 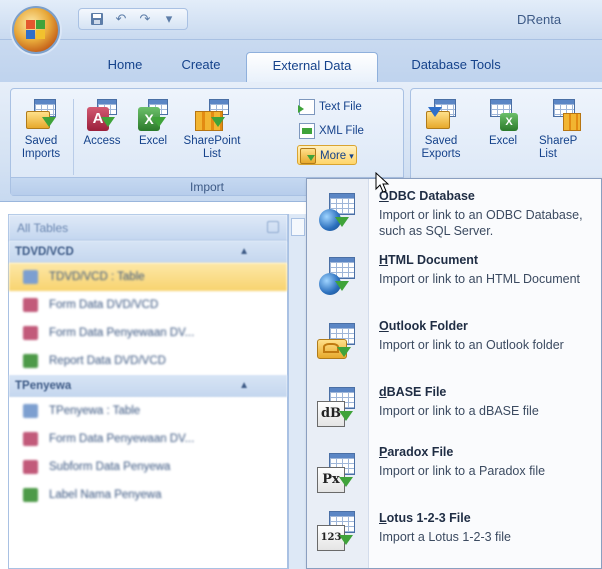 I want to click on nav-item-label: Label Nama Penyewa, so click(x=105, y=495).